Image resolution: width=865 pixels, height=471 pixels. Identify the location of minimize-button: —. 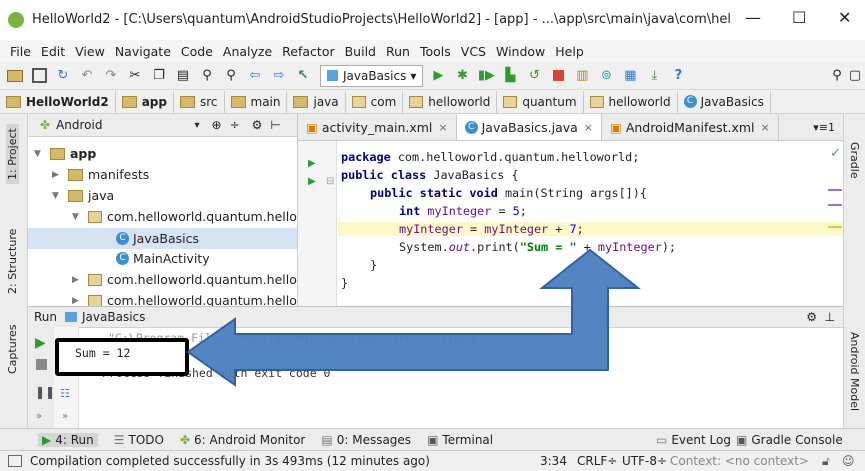
(753, 17).